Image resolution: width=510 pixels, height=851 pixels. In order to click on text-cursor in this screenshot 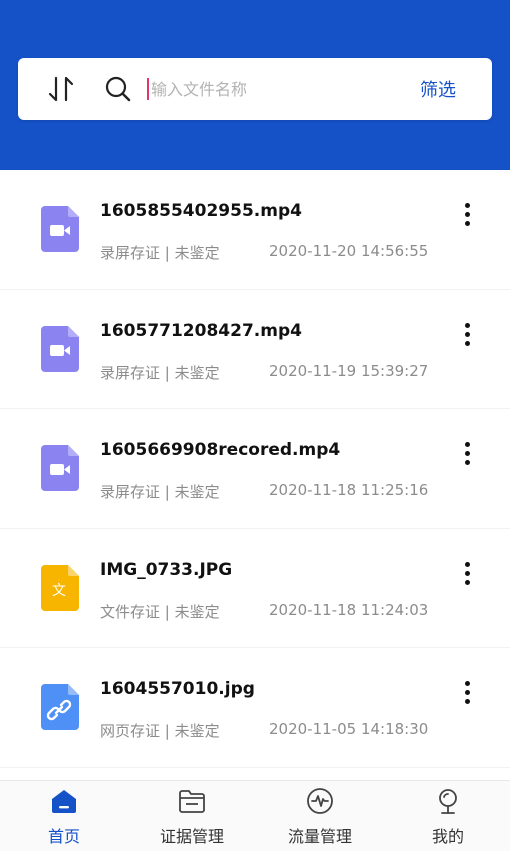, I will do `click(148, 89)`.